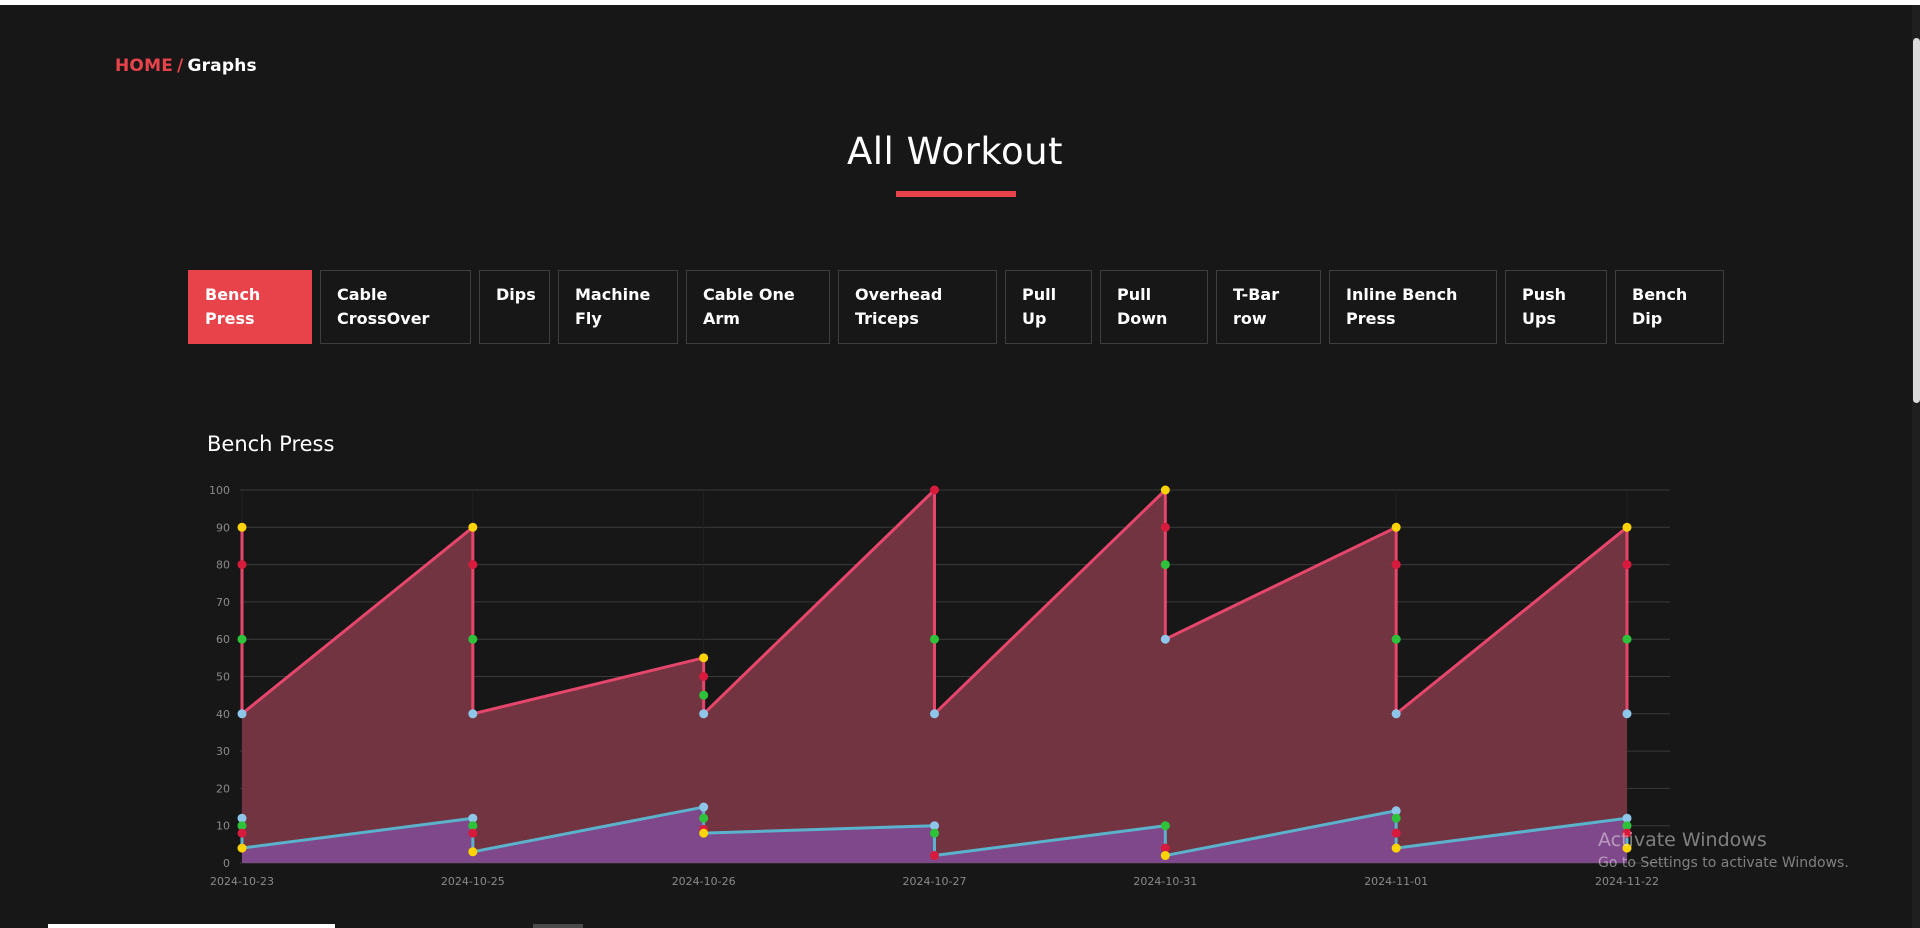  What do you see at coordinates (242, 881) in the screenshot?
I see `x-tick-label: 2024-10-23` at bounding box center [242, 881].